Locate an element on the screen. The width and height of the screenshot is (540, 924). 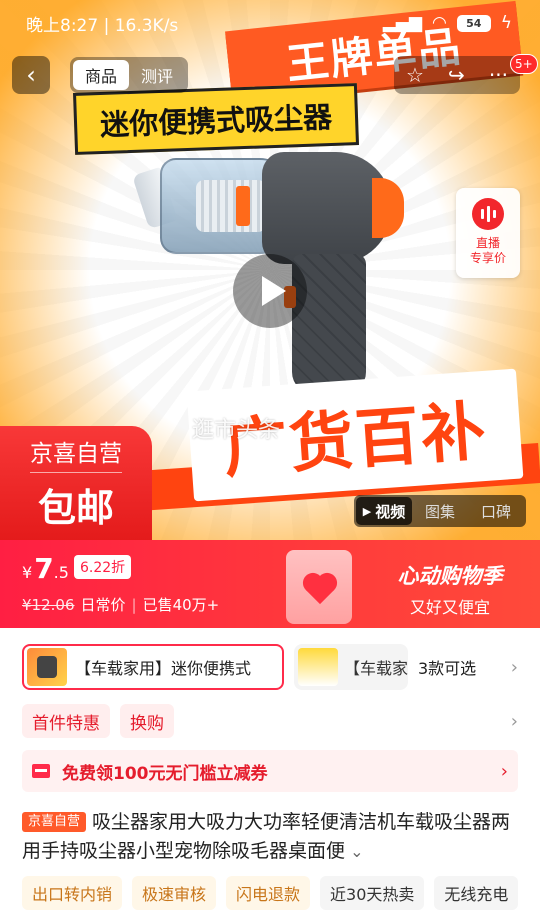
media-tab-video: ▶ 视频 is located at coordinates (384, 511).